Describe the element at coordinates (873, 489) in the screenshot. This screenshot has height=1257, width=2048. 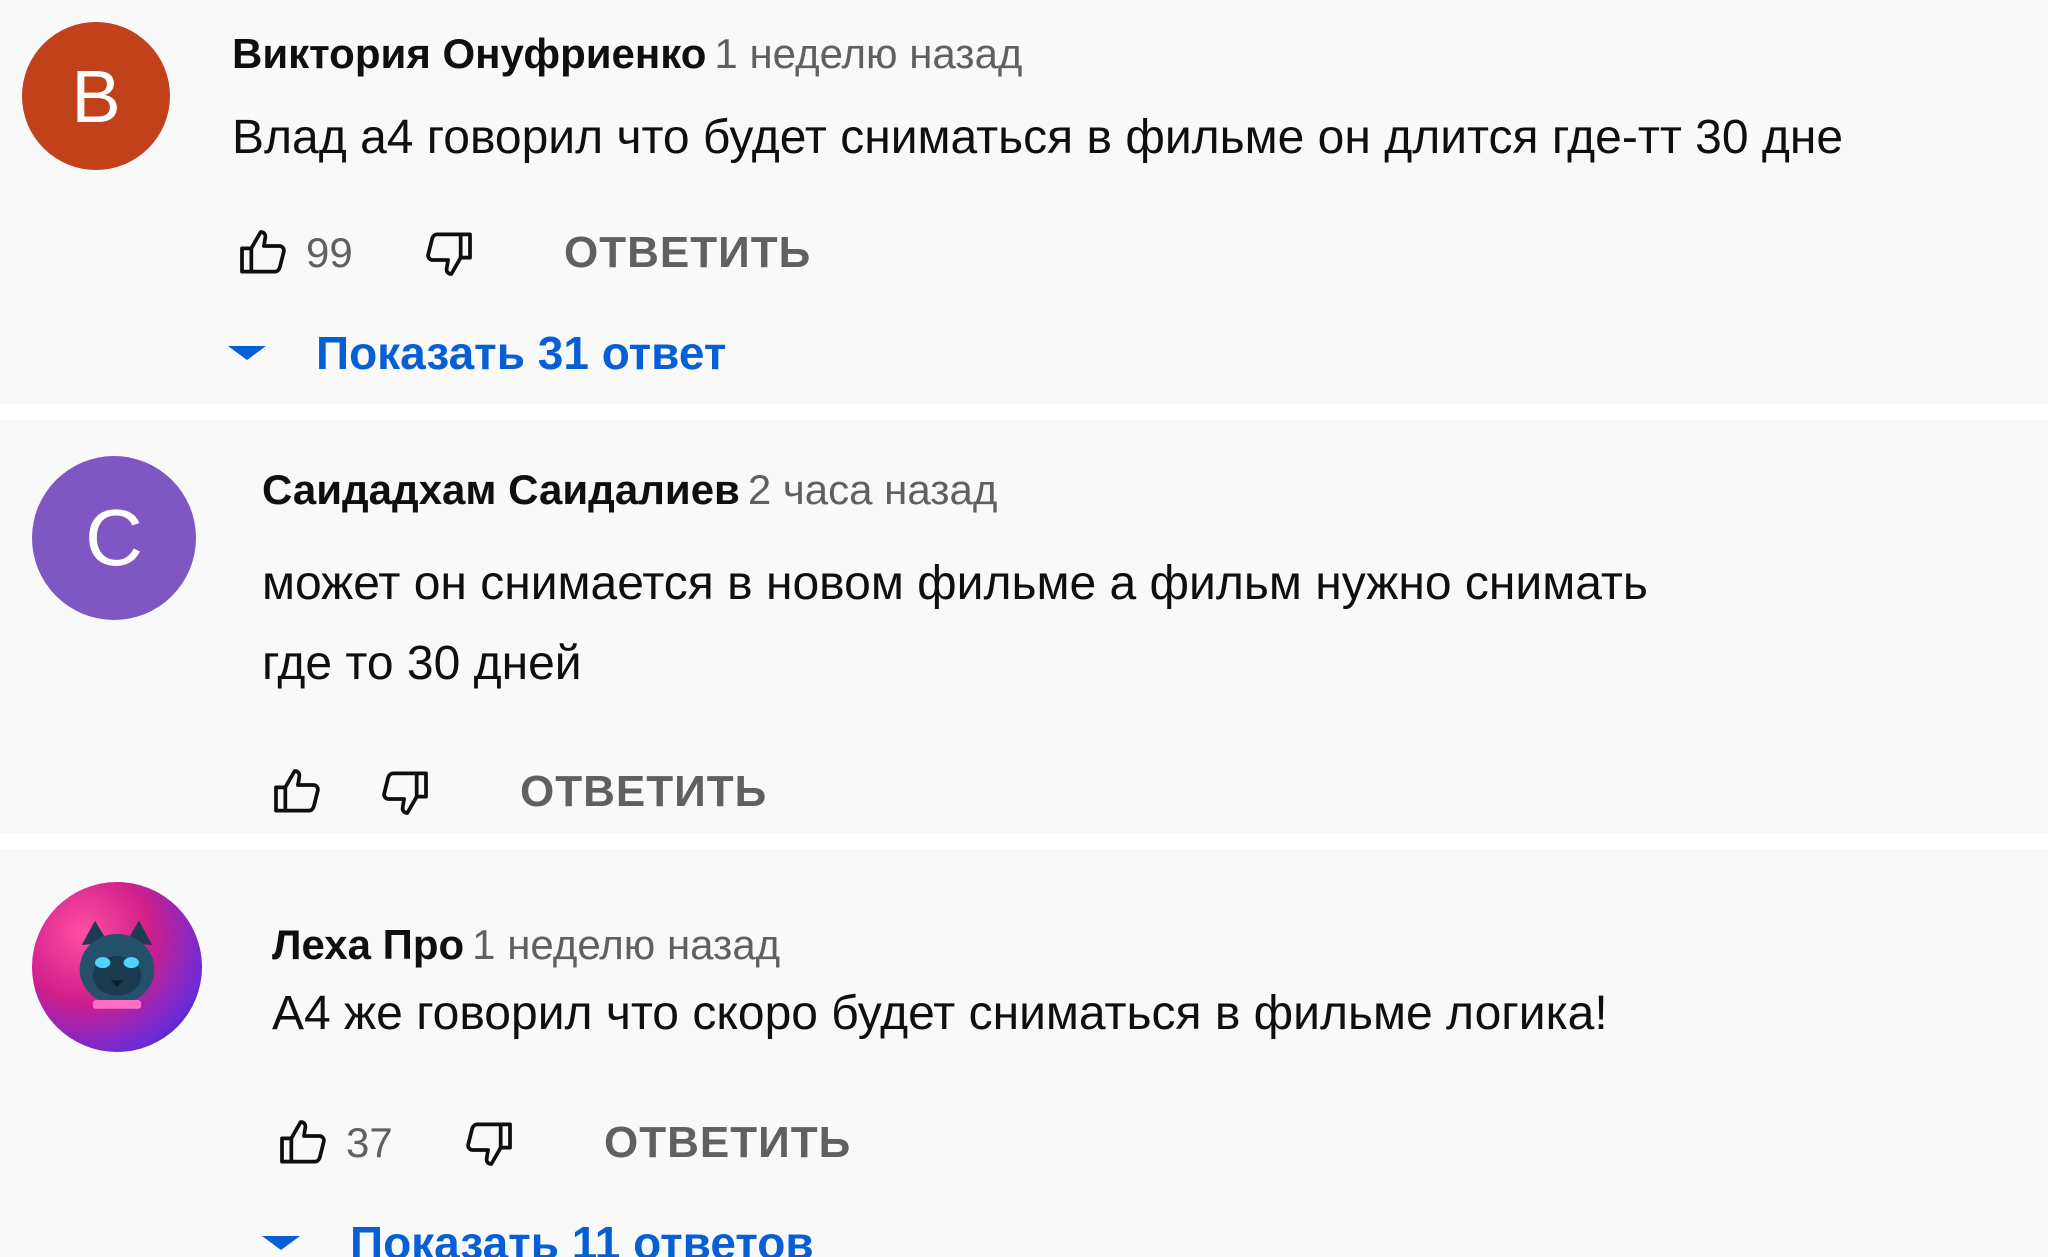
I see `comment-timestamp: 2 часа назад` at that location.